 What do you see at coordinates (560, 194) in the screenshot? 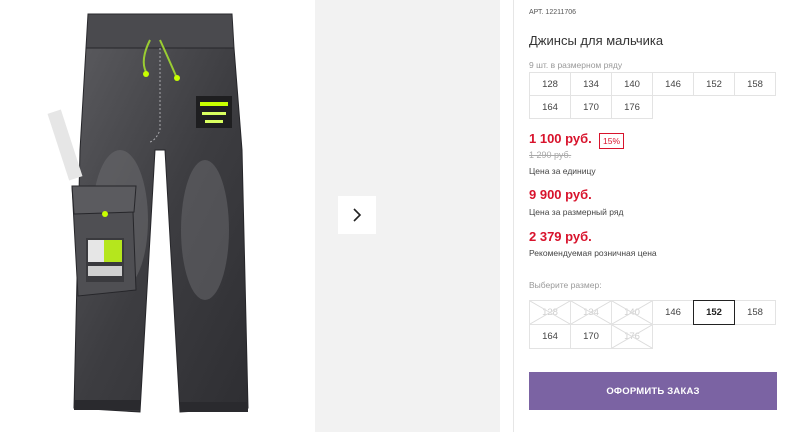
I see `row-price: 9 900 руб.` at bounding box center [560, 194].